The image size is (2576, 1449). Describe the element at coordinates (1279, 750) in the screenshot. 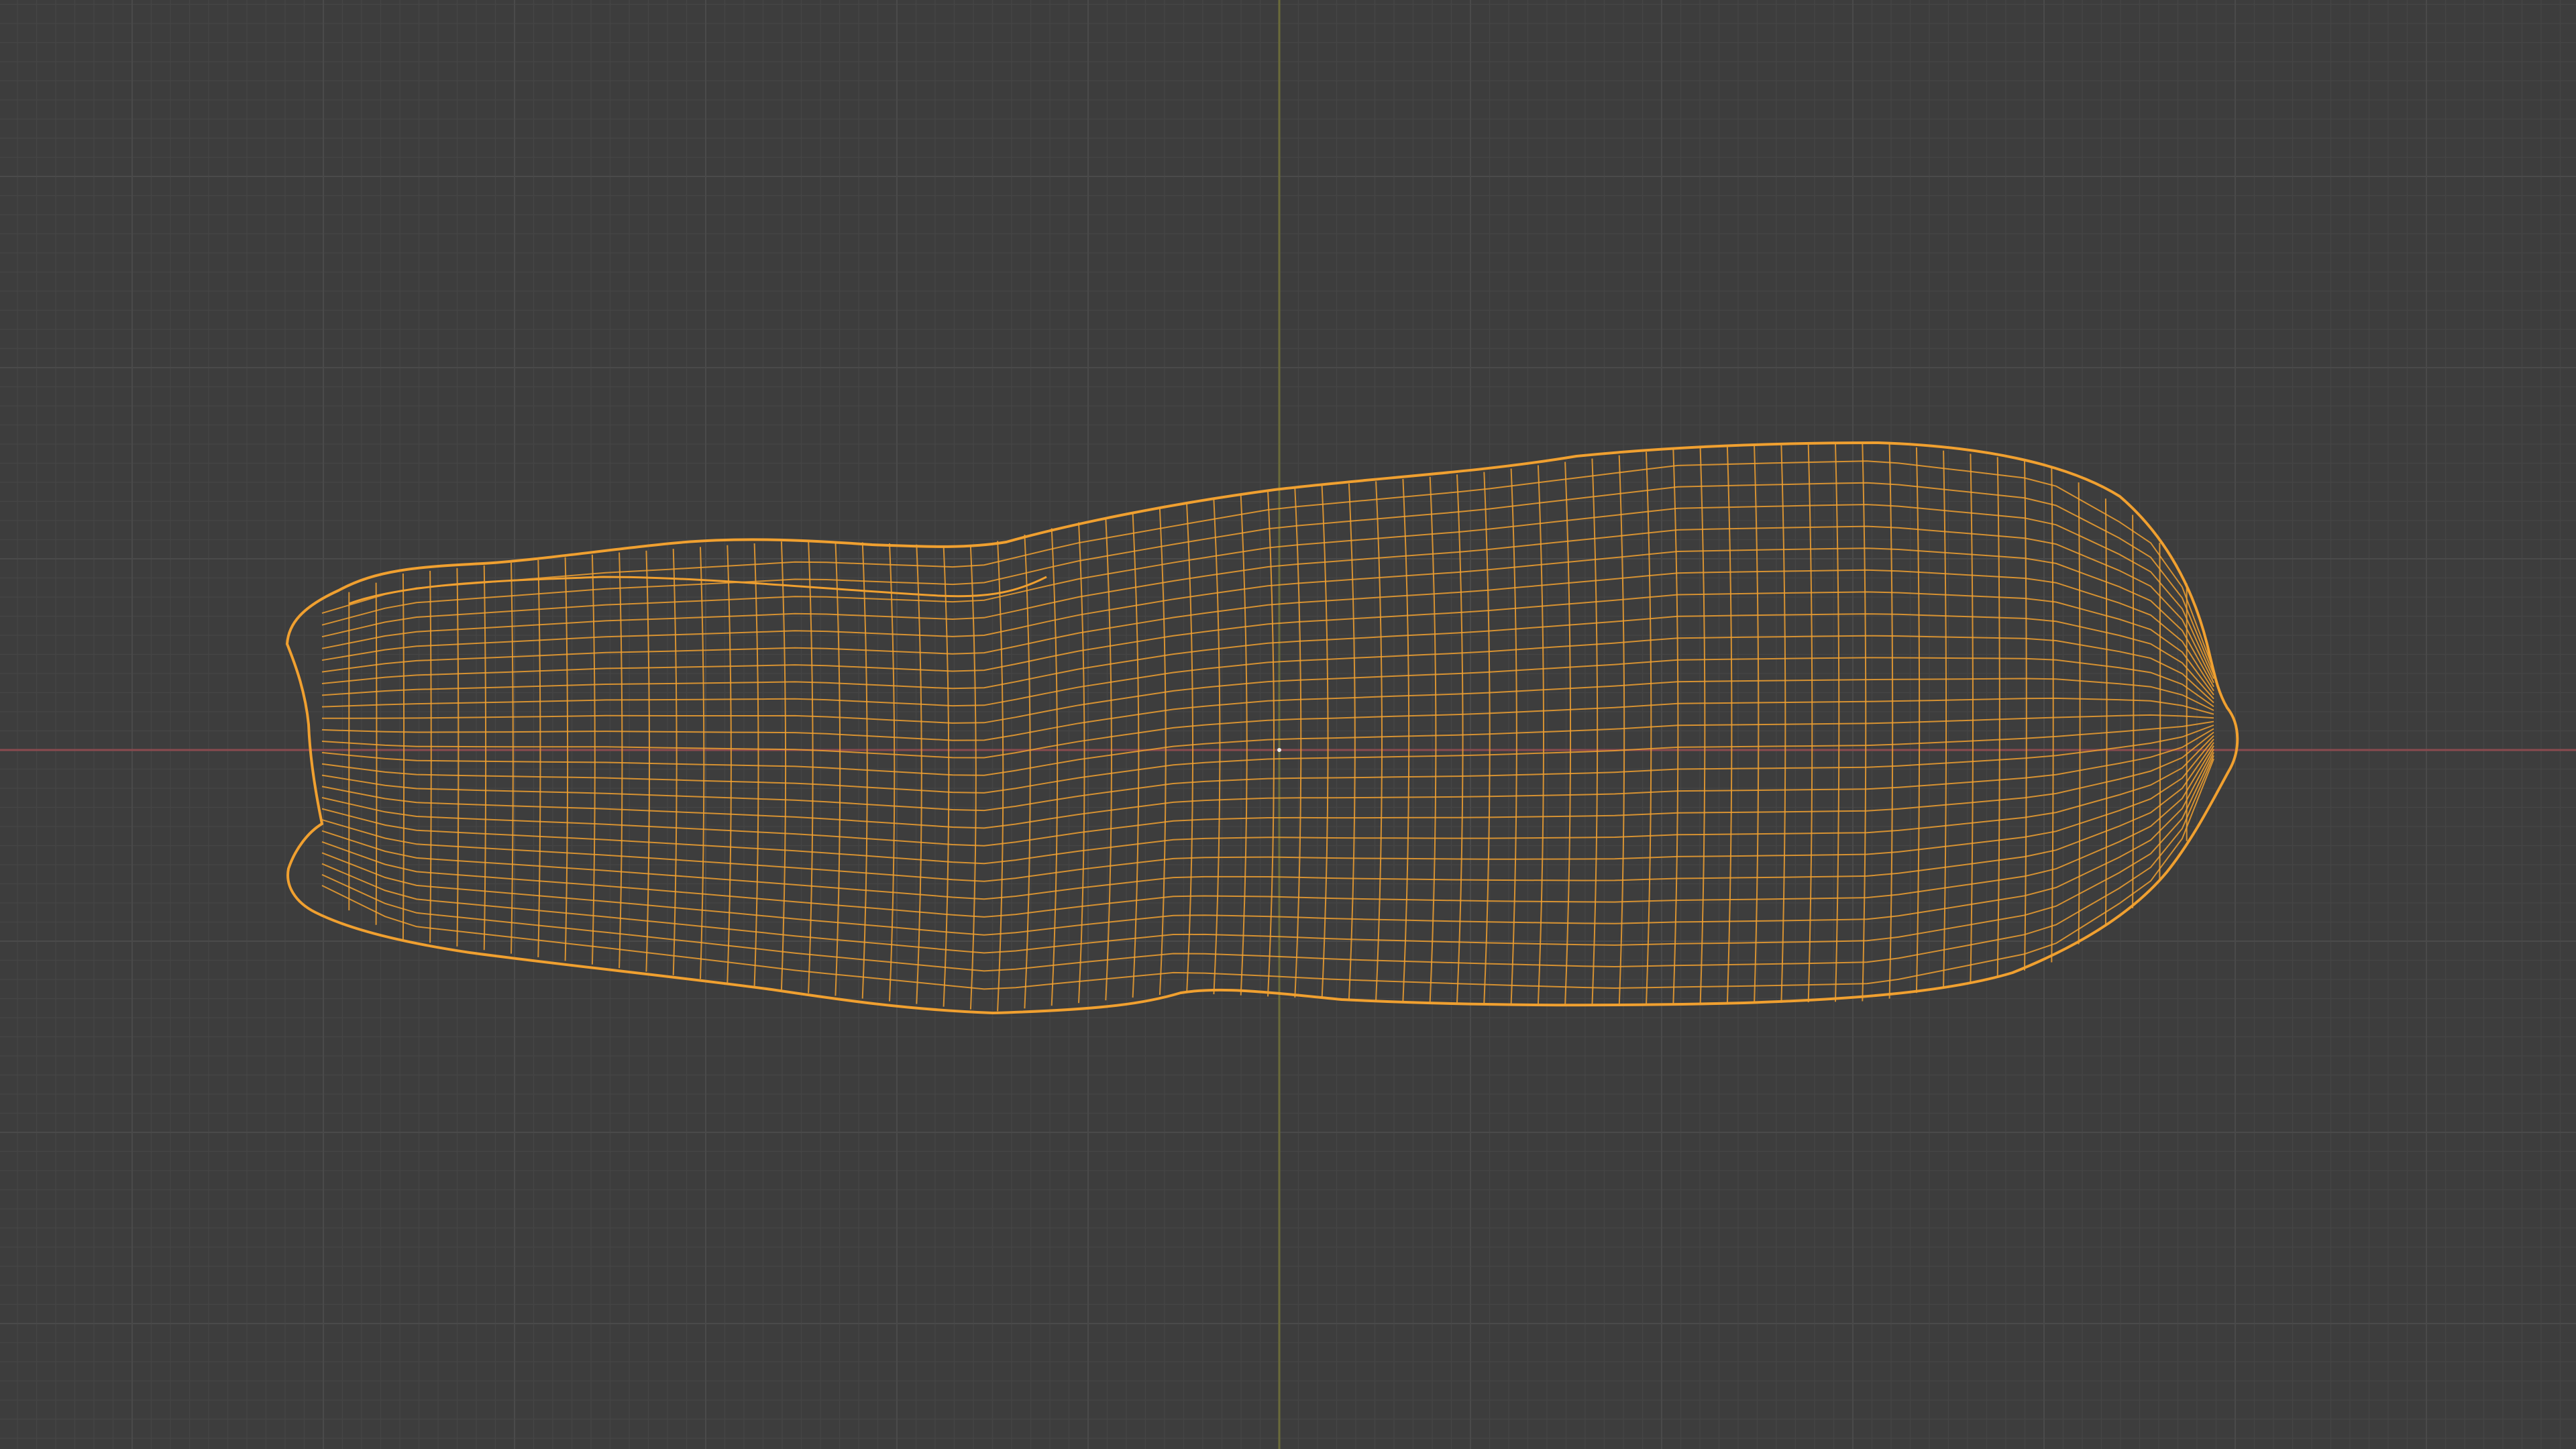

I see `origin-dot-icon` at that location.